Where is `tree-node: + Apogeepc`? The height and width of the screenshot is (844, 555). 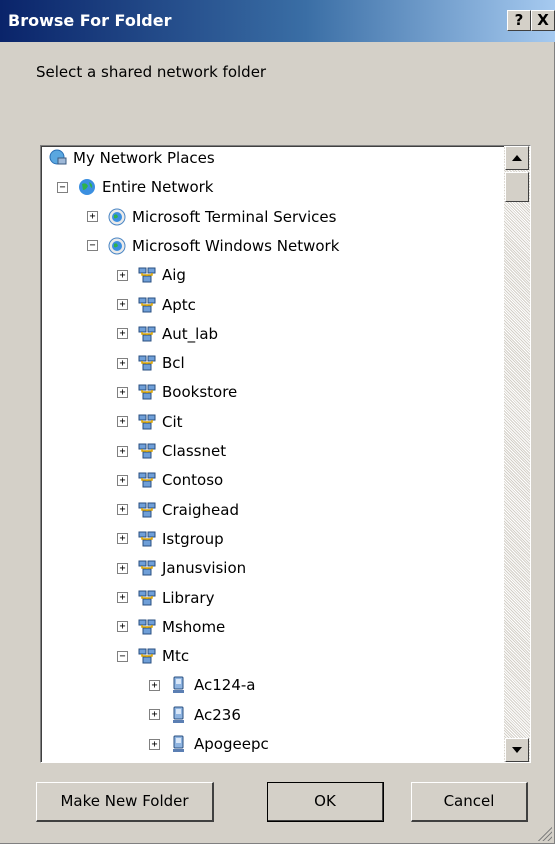
tree-node: + Apogeepc is located at coordinates (209, 744).